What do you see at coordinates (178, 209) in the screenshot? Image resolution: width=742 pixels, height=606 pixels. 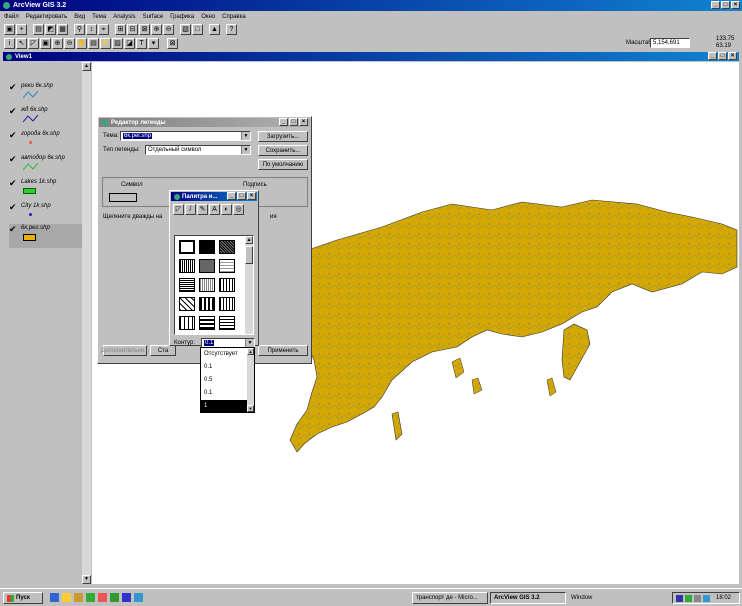 I see `fill-palette-icon: ◸` at bounding box center [178, 209].